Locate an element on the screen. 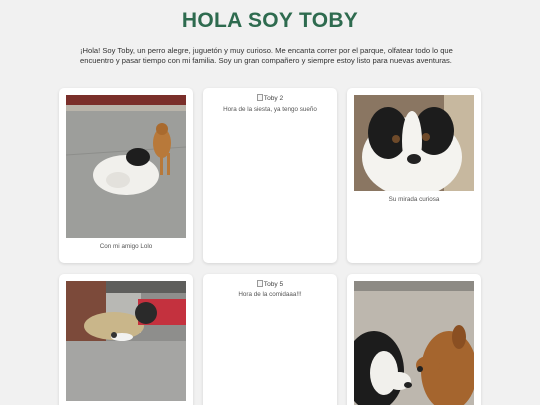 This screenshot has height=405, width=540. image-alt-text: Toby 2 is located at coordinates (273, 98).